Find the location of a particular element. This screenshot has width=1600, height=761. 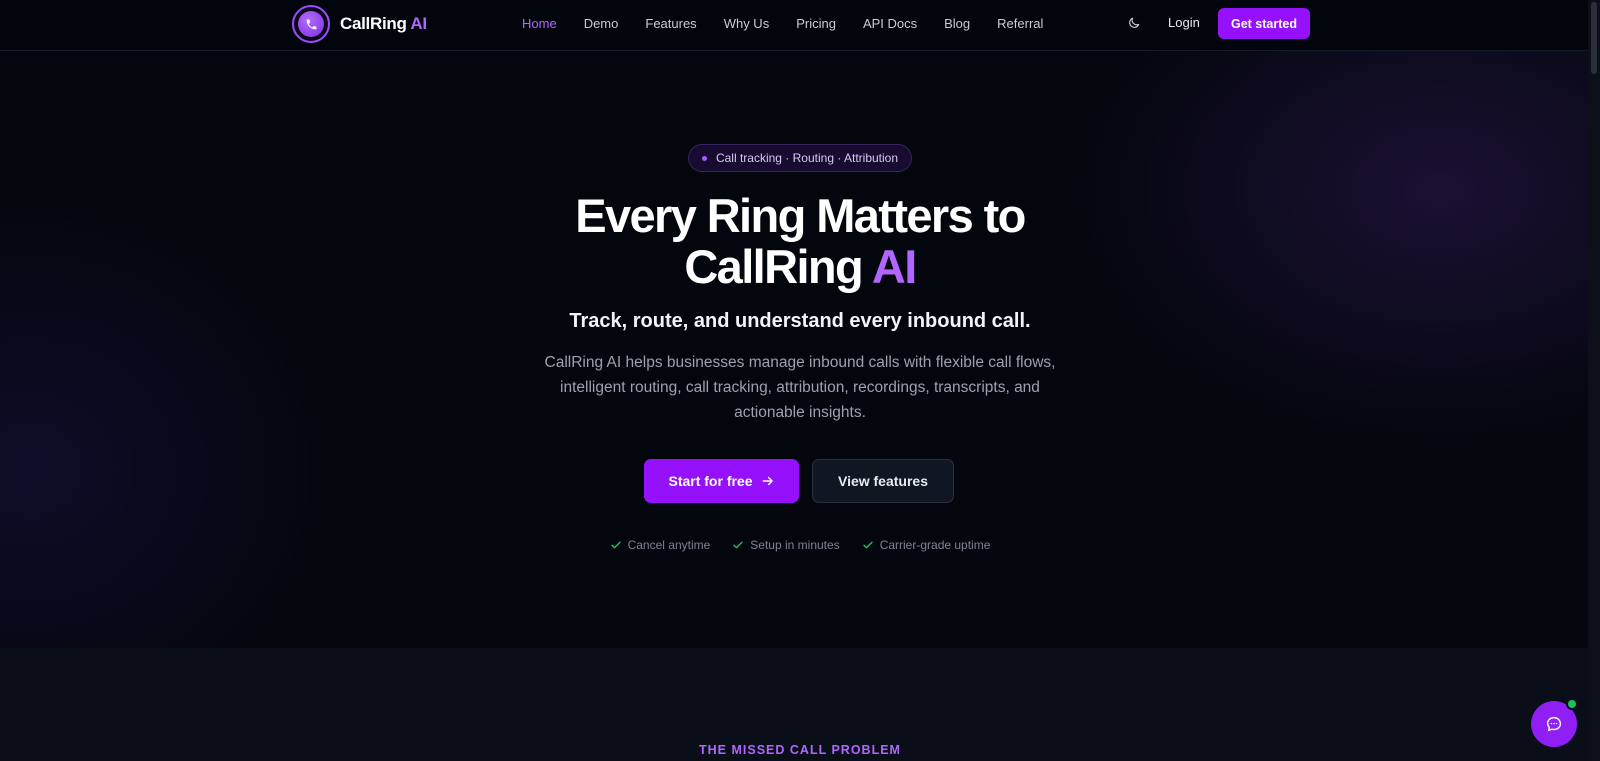

nav-link-referral: Referral is located at coordinates (1020, 23).